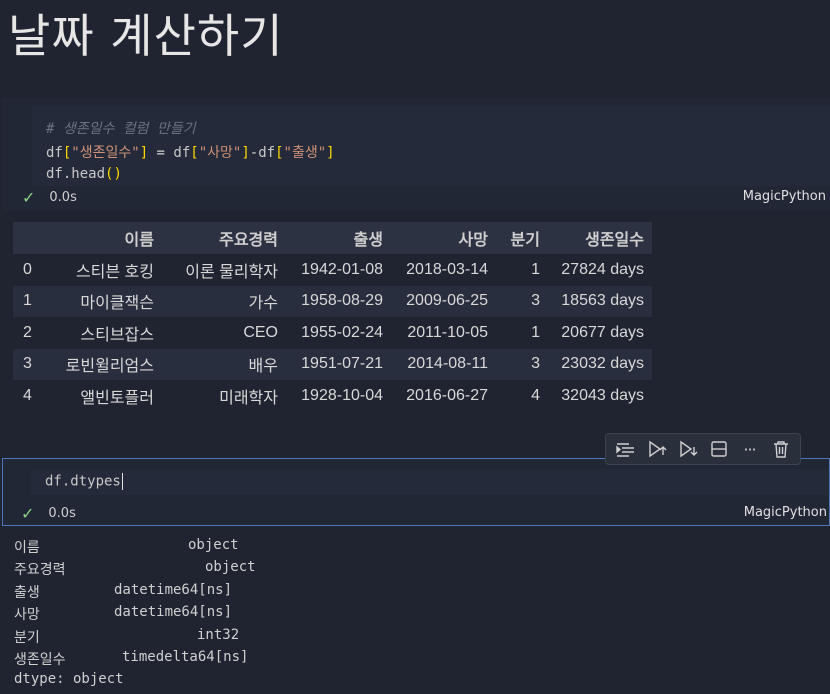 Image resolution: width=830 pixels, height=694 pixels. I want to click on code-cell-2: df.dtypes ✓ 0.0s MagicPython, so click(416, 492).